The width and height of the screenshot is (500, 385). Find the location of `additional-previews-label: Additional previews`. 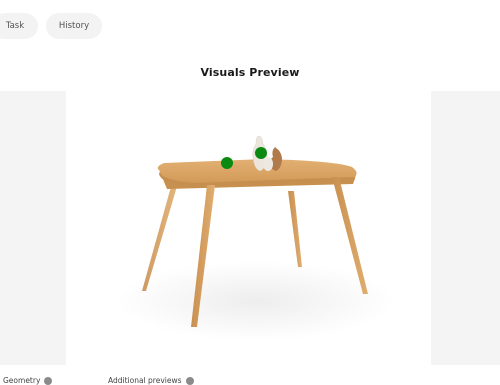

additional-previews-label: Additional previews is located at coordinates (145, 380).